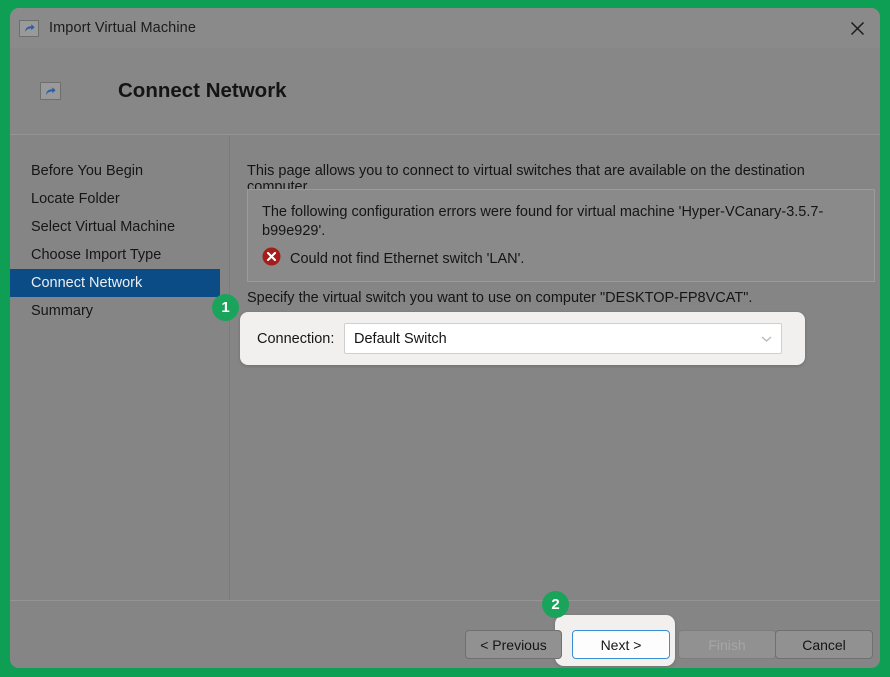  What do you see at coordinates (271, 259) in the screenshot?
I see `error-circle-x-icon` at bounding box center [271, 259].